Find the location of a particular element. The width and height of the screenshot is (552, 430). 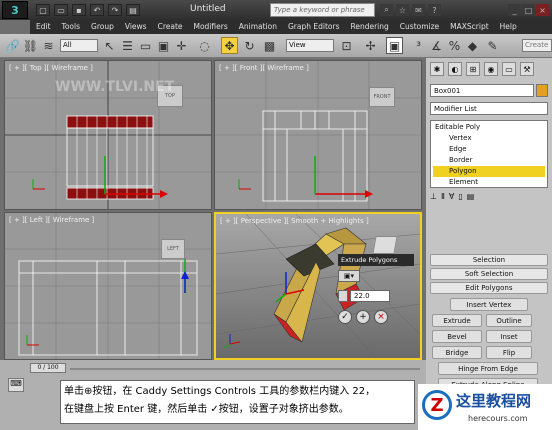

link-icon: 🔗 is located at coordinates (12, 45).